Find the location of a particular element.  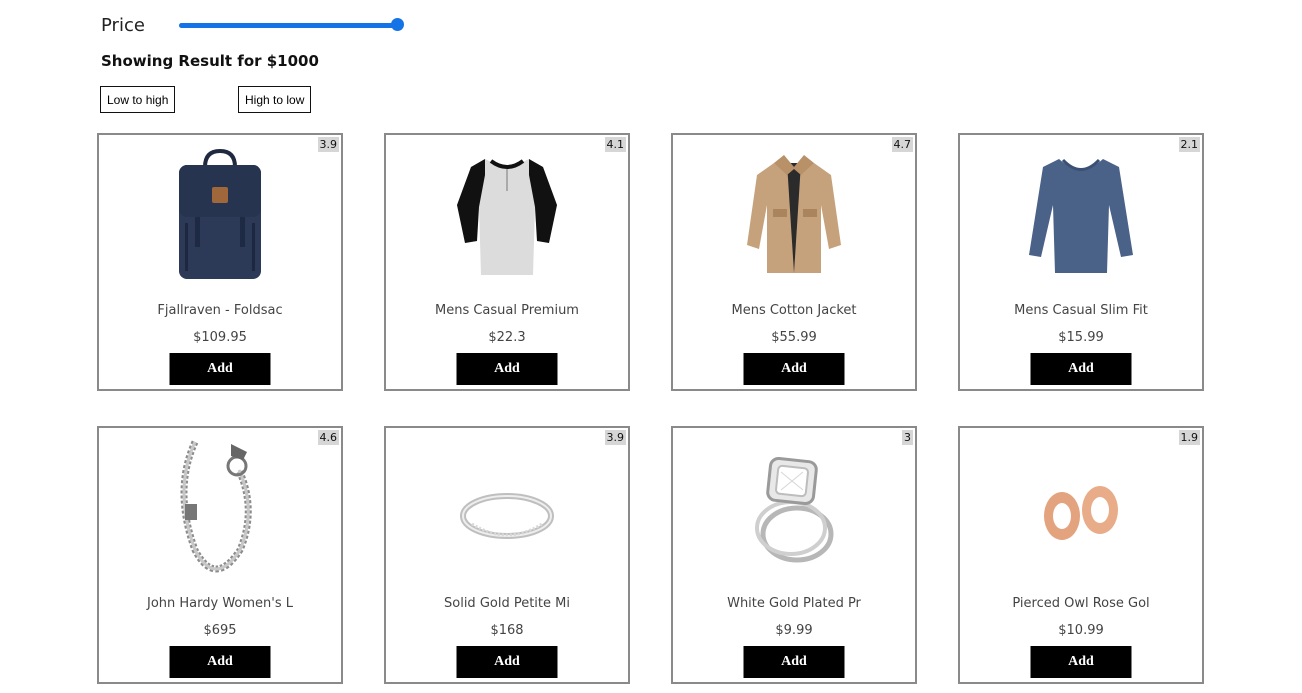

longsleeve-shirt-image is located at coordinates (1081, 215).